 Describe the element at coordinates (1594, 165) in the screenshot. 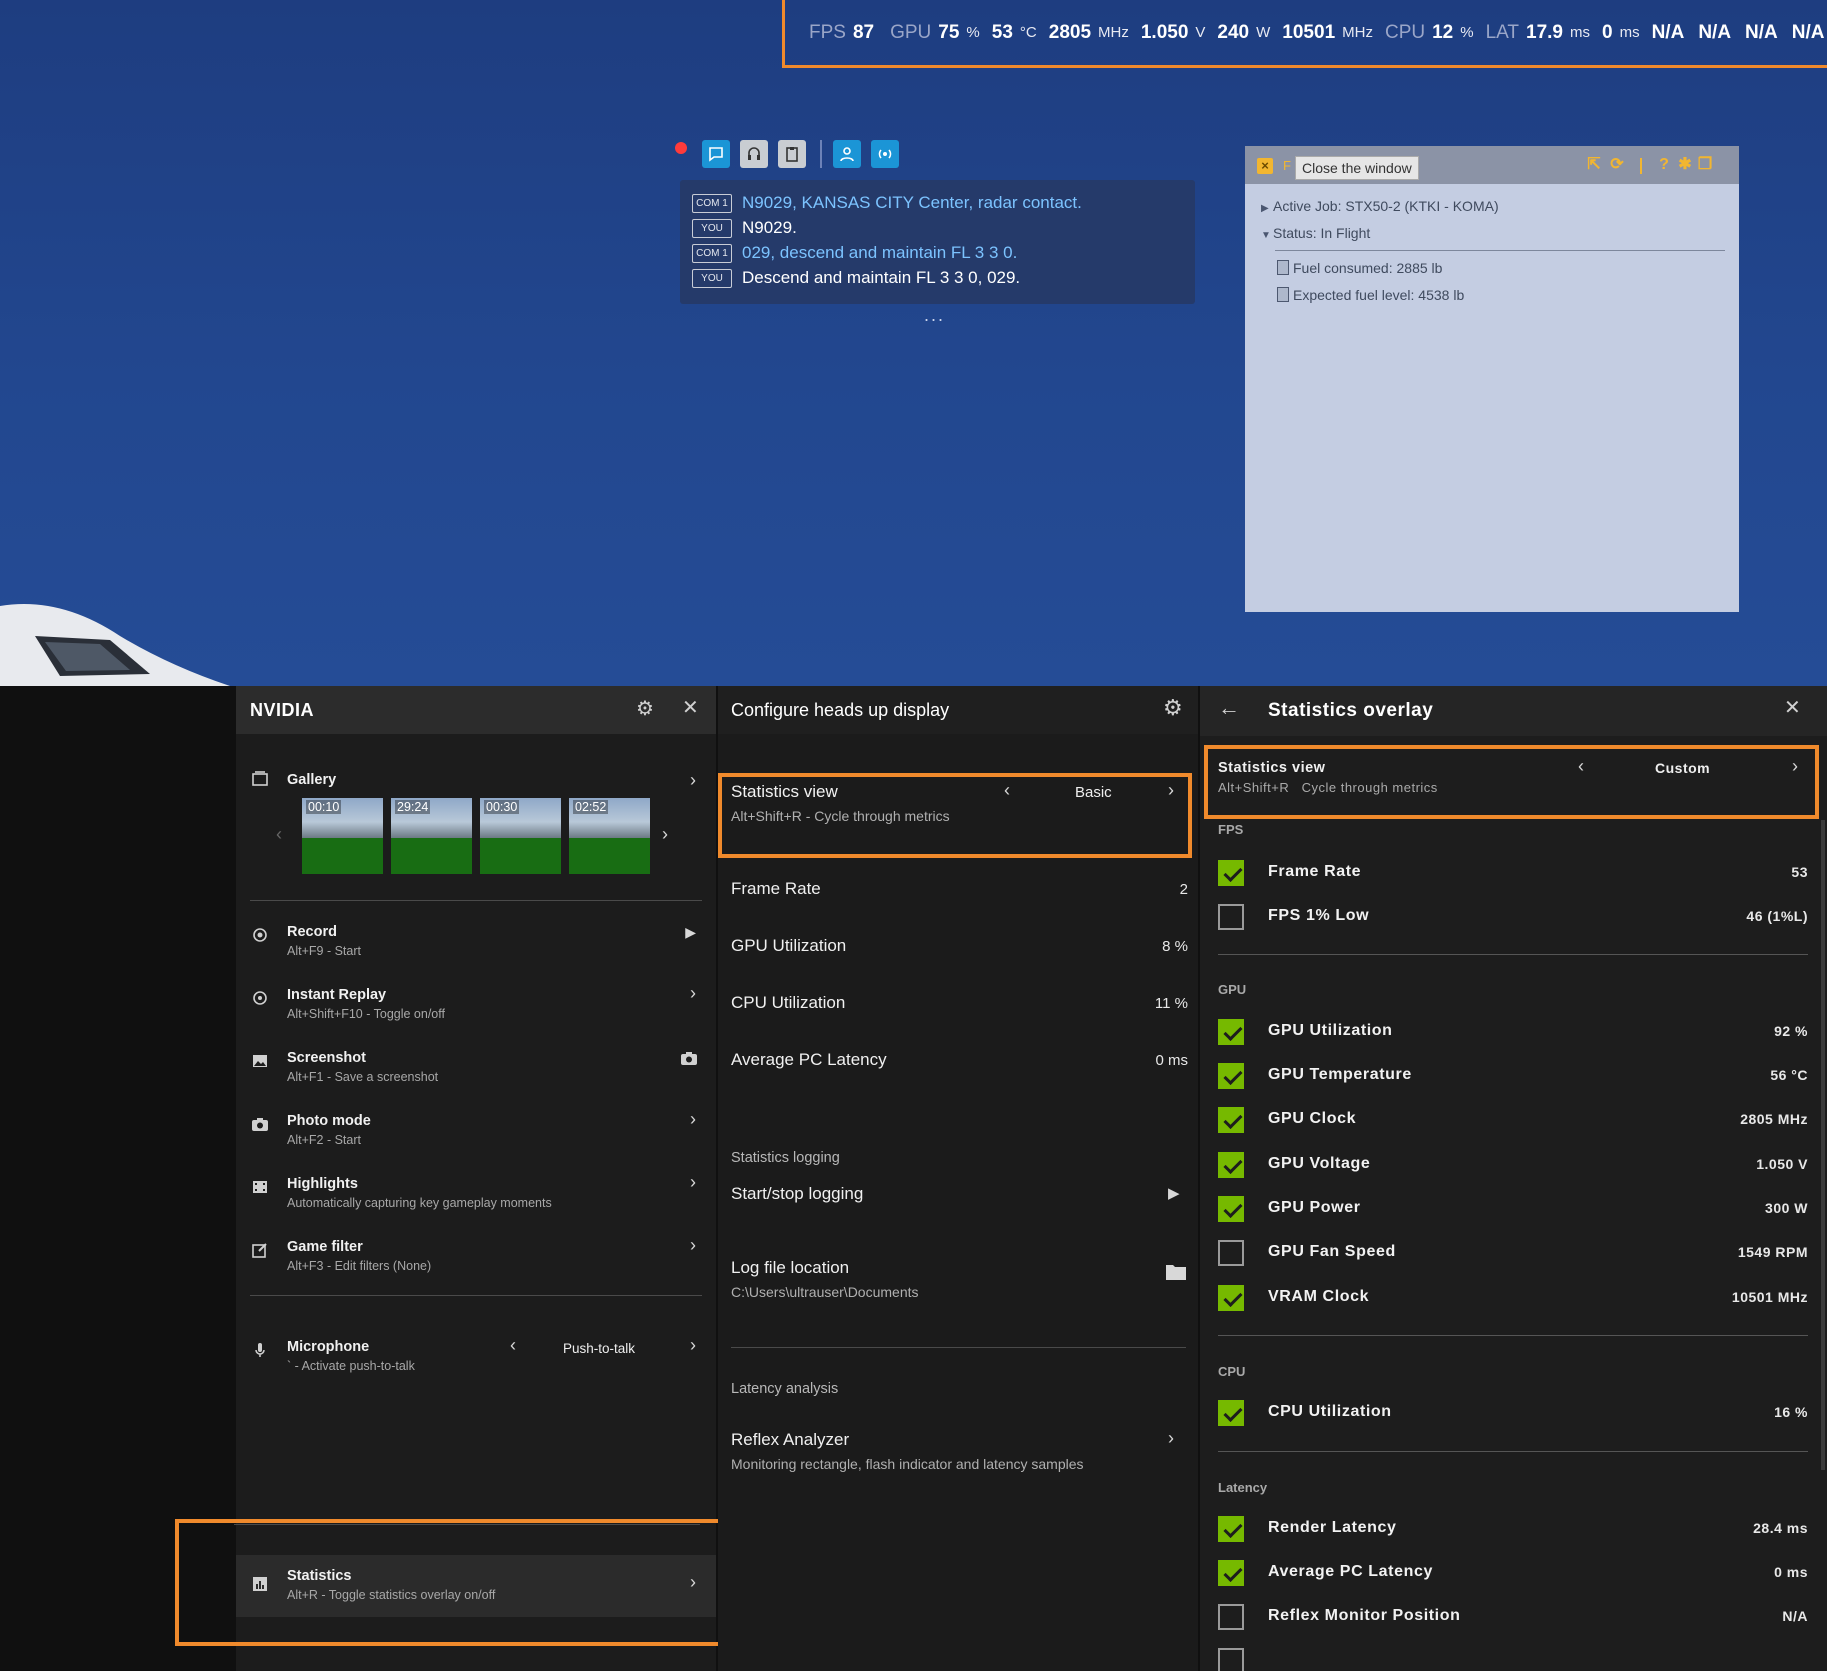

I see `external-link-icon: ⇱` at that location.